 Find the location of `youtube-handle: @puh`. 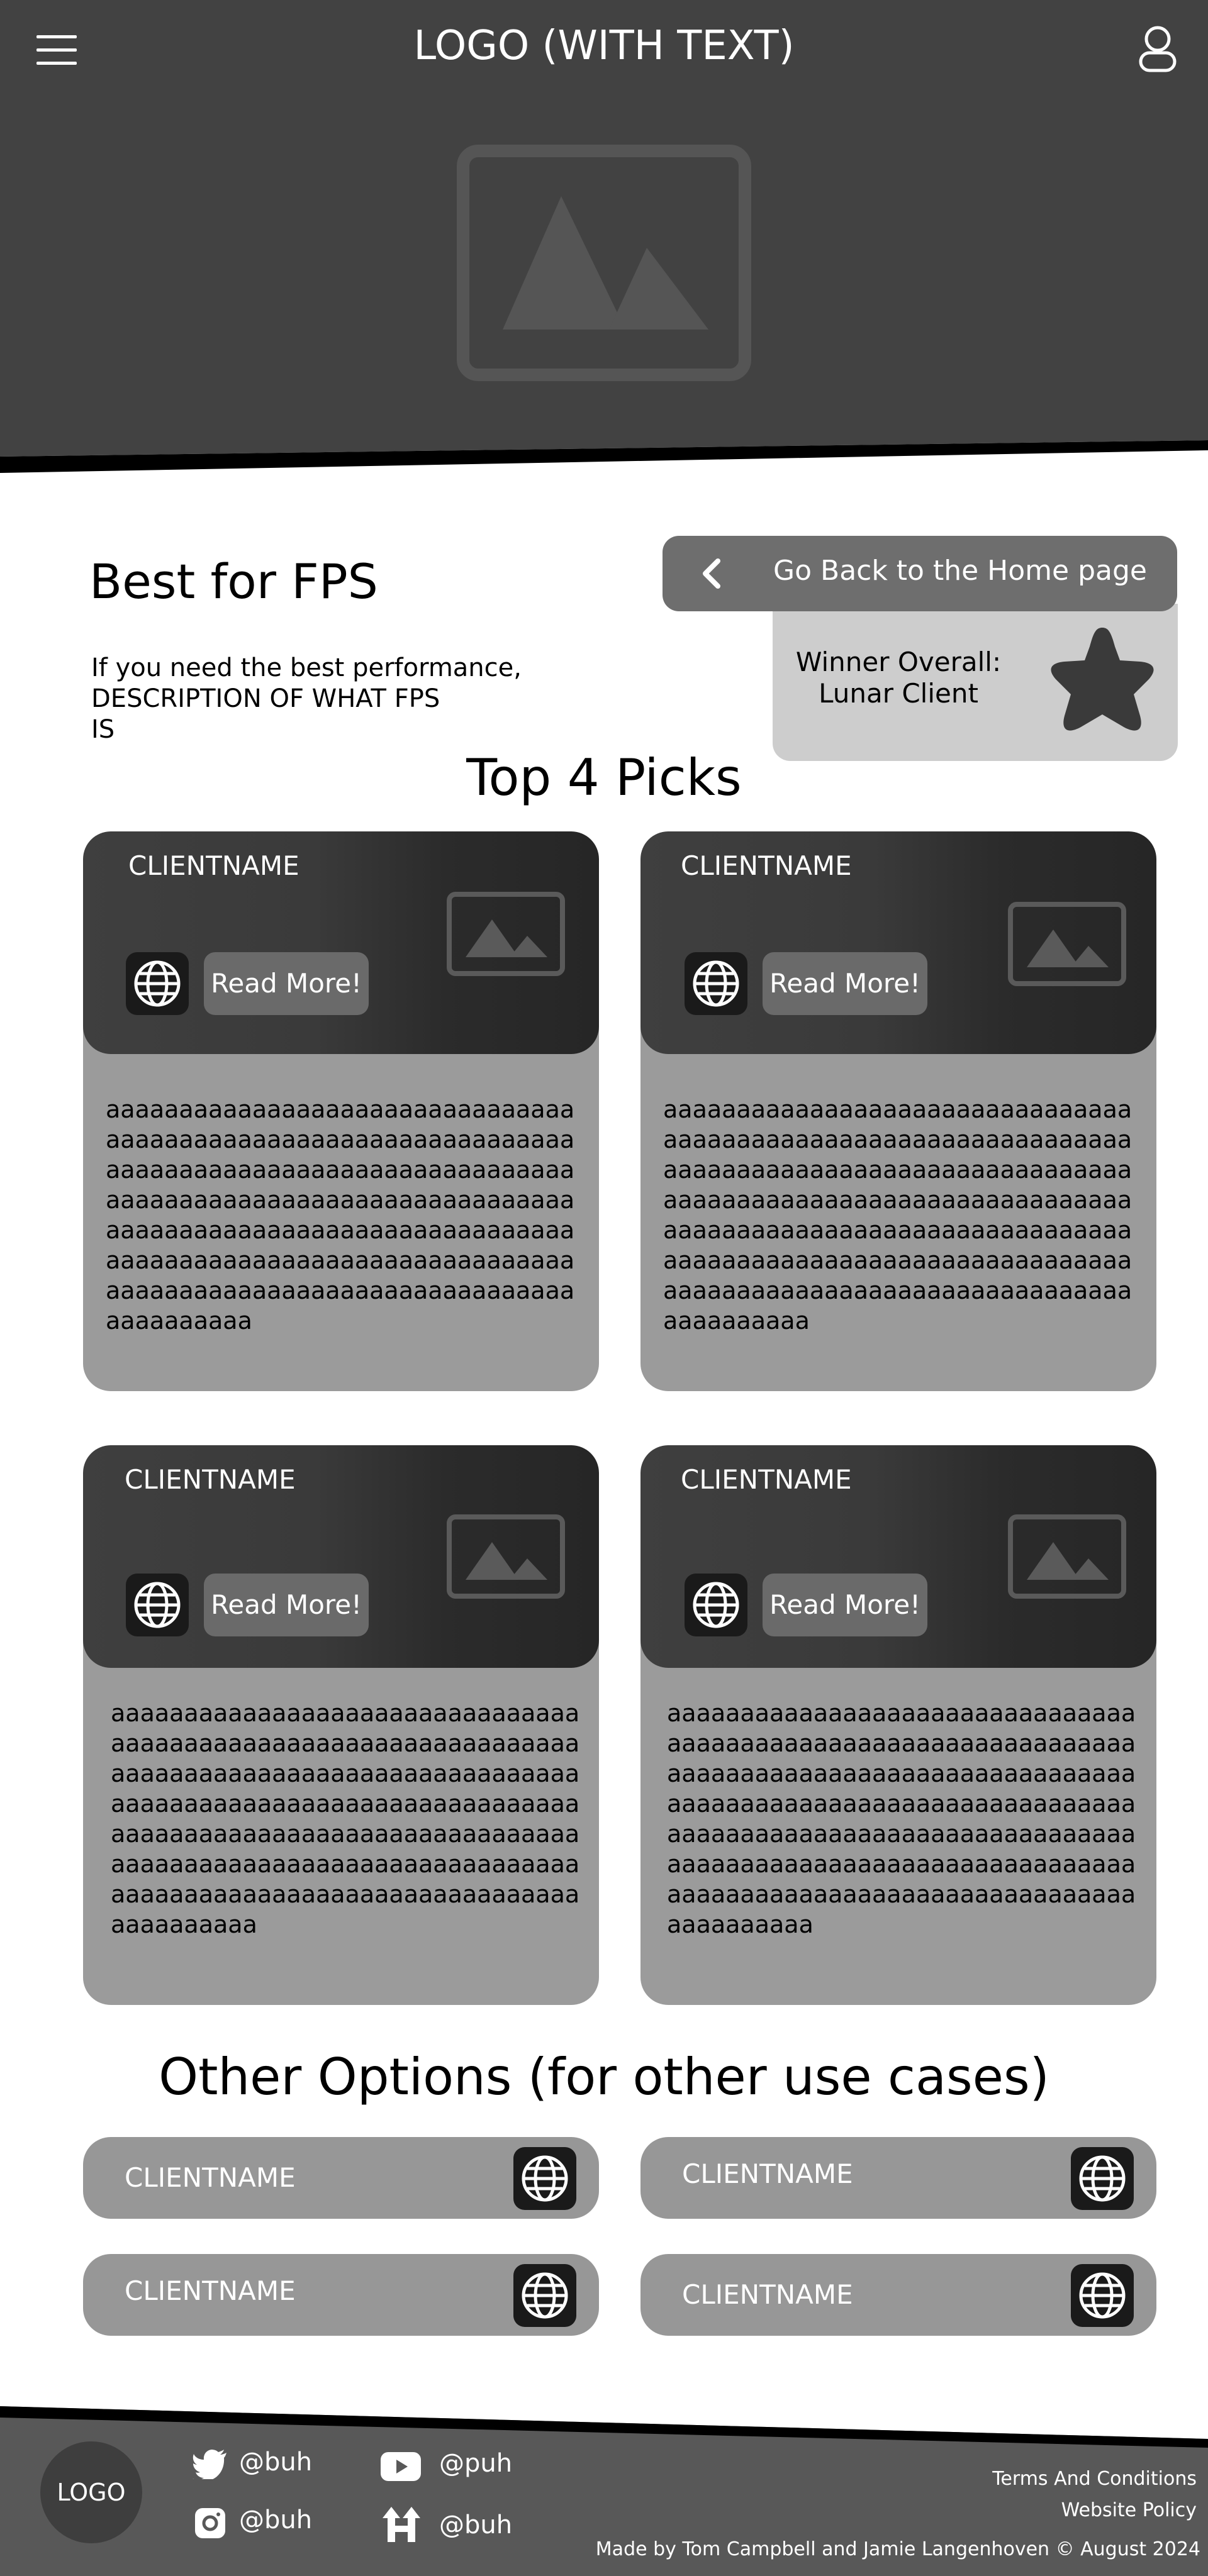

youtube-handle: @puh is located at coordinates (475, 2463).